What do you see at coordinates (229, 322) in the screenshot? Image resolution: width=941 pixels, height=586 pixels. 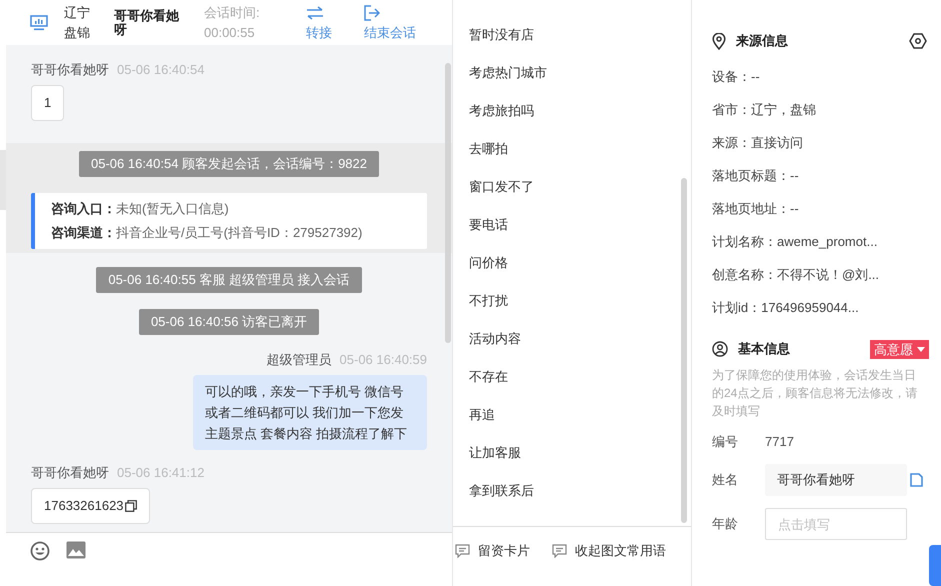 I see `system-notice: 05-06 16:40:56 访客已离开` at bounding box center [229, 322].